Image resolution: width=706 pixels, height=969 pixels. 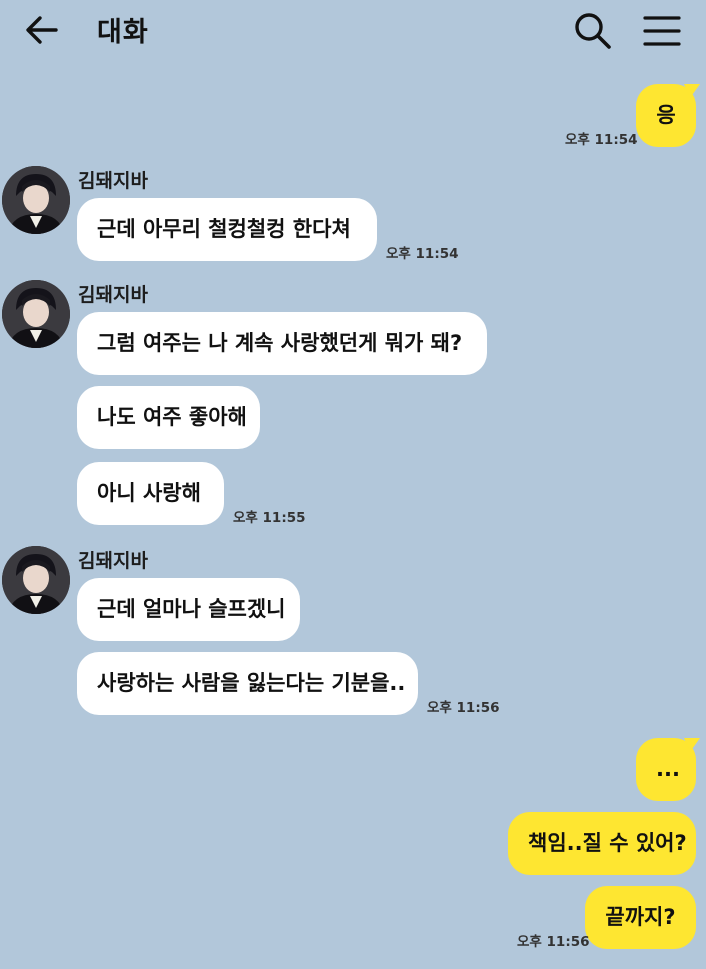 What do you see at coordinates (602, 843) in the screenshot?
I see `outgoing-message-bubble: 책임..질 수 있어?` at bounding box center [602, 843].